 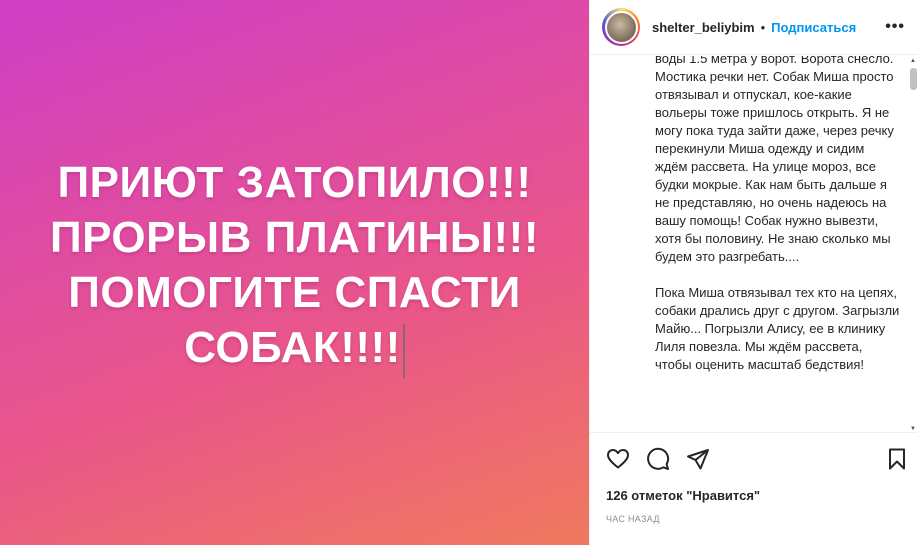 What do you see at coordinates (294, 238) in the screenshot?
I see `image-text-line-2: ПРОРЫВ ПЛАТИНЫ!!!` at bounding box center [294, 238].